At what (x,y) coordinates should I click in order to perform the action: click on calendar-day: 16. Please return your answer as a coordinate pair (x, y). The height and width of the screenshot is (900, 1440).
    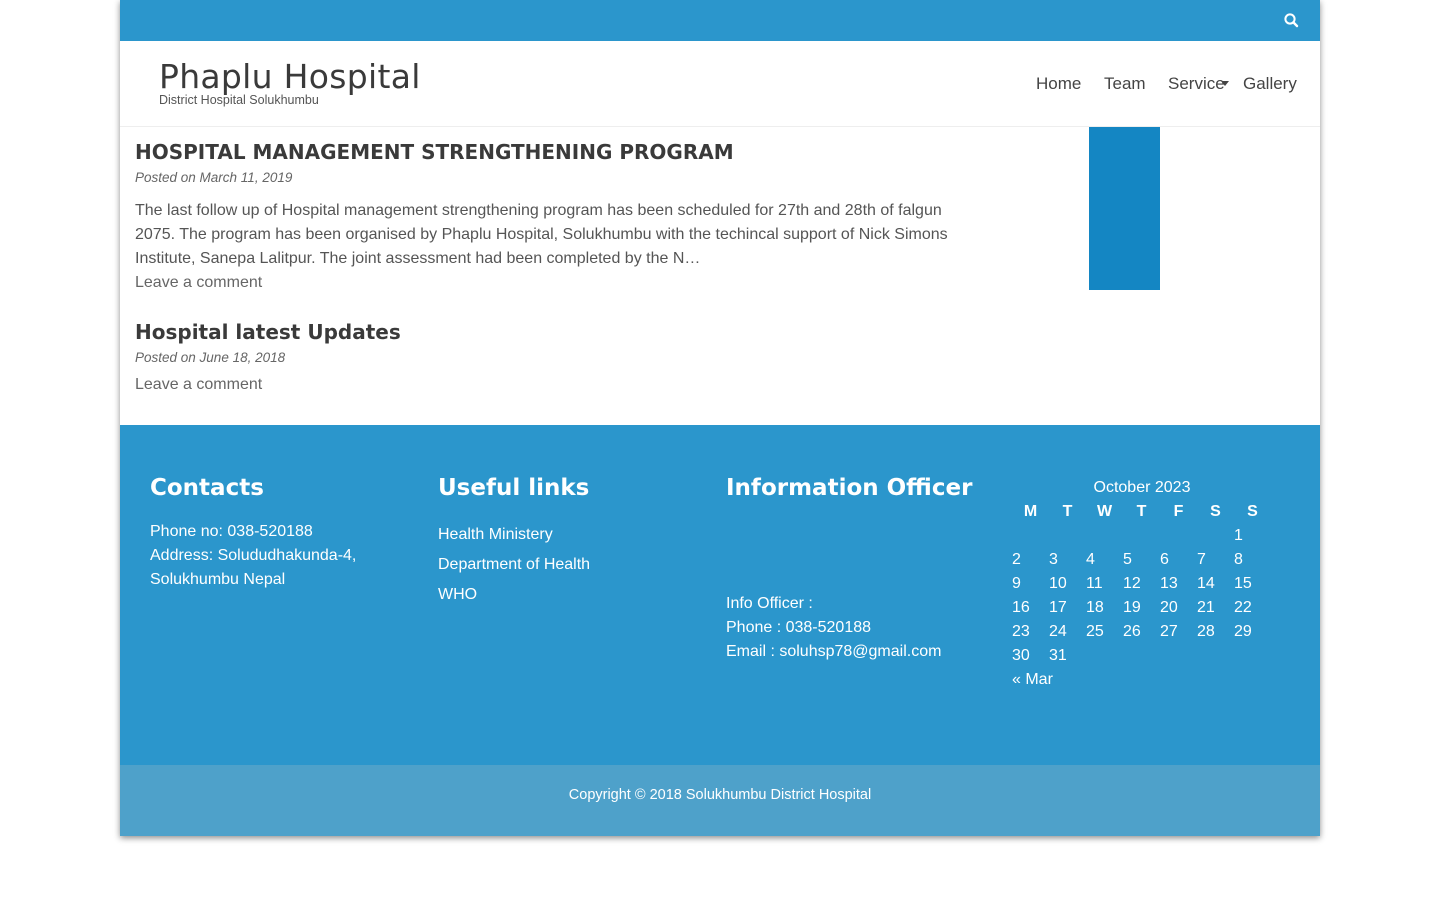
    Looking at the image, I should click on (1021, 607).